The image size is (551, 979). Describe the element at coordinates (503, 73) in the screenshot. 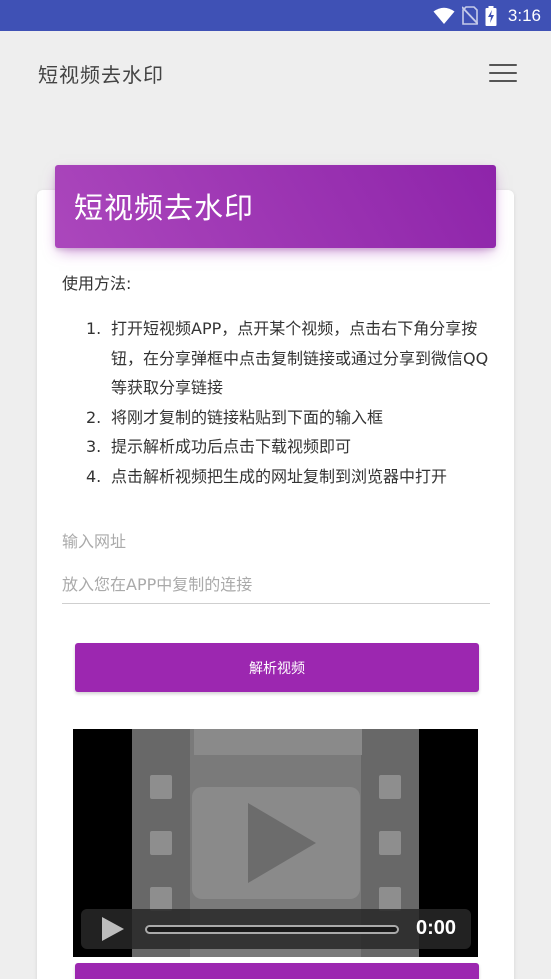

I see `hamburger-menu-icon` at that location.